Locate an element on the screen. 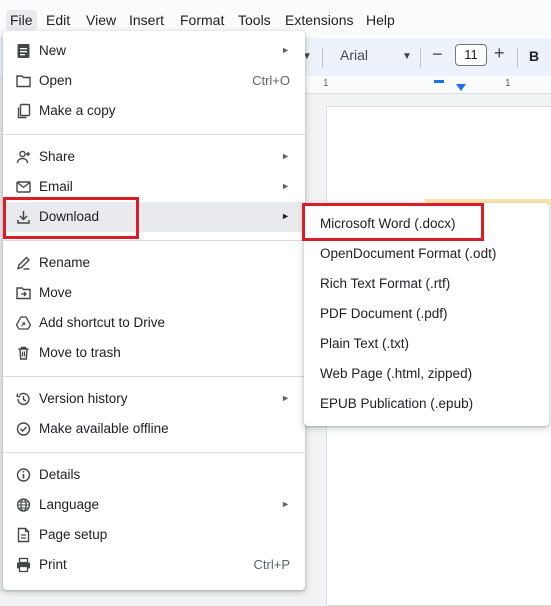 The height and width of the screenshot is (606, 551). menu-item-make-available-offline: Make available offline is located at coordinates (154, 429).